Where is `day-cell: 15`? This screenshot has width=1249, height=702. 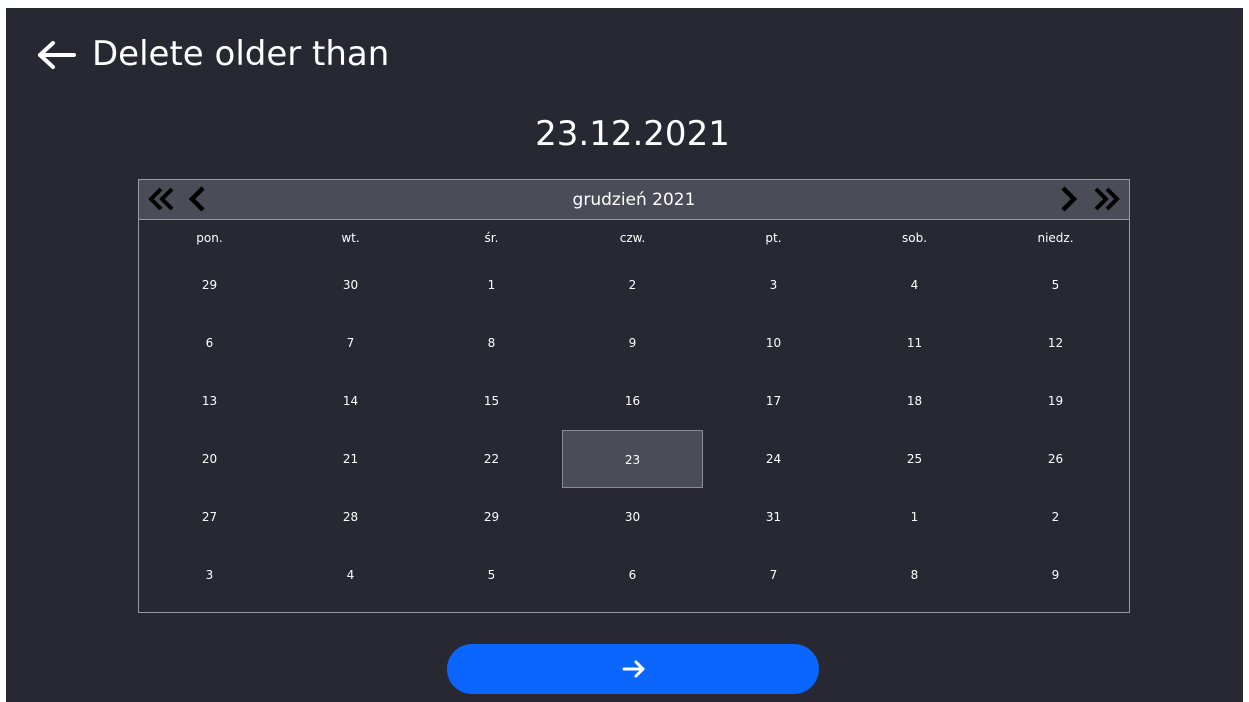
day-cell: 15 is located at coordinates (491, 401).